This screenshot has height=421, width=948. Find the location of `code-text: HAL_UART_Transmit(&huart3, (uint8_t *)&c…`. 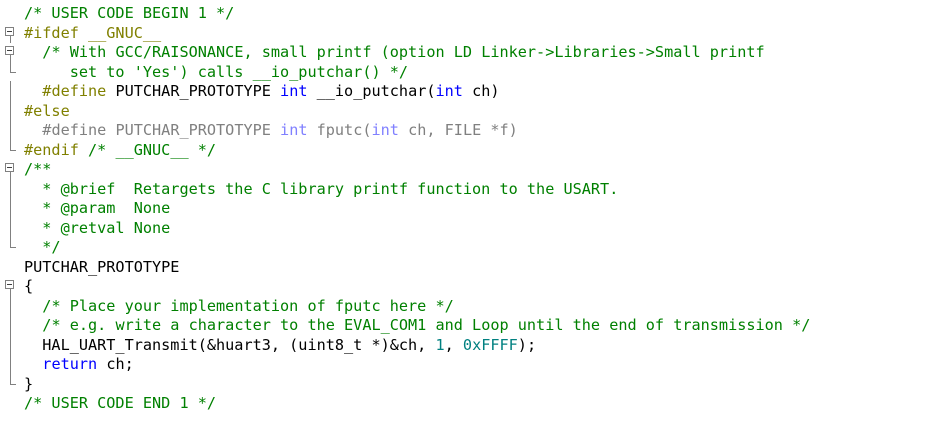

code-text: HAL_UART_Transmit(&huart3, (uint8_t *)&c… is located at coordinates (280, 345).